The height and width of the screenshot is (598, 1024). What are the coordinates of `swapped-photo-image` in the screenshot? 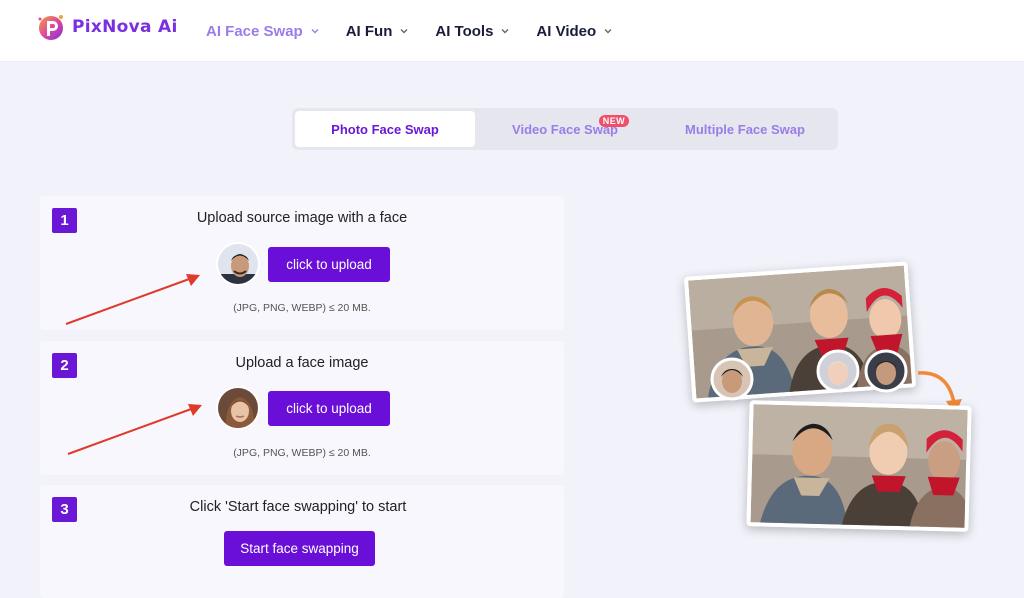 It's located at (861, 468).